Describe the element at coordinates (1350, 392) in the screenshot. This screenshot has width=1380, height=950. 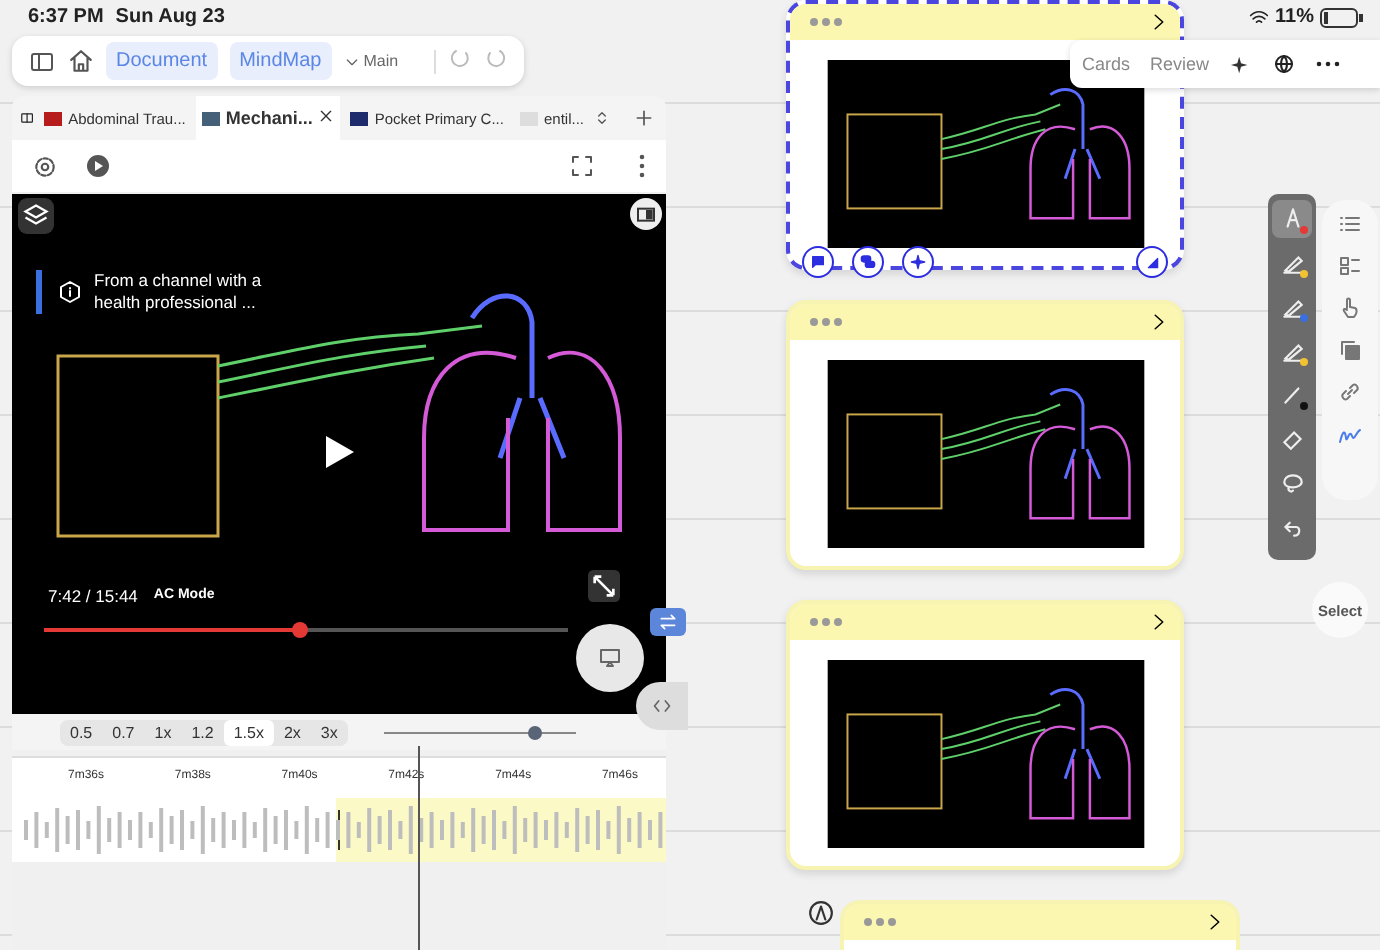
I see `link-icon` at that location.